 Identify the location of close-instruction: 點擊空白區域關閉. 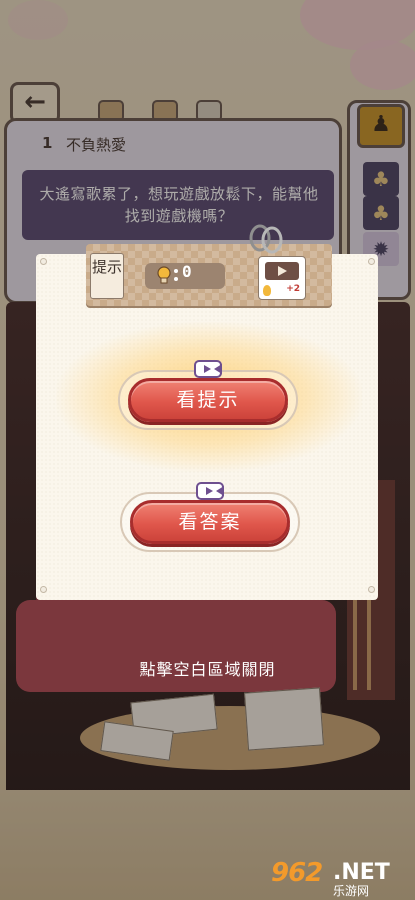
(207, 669).